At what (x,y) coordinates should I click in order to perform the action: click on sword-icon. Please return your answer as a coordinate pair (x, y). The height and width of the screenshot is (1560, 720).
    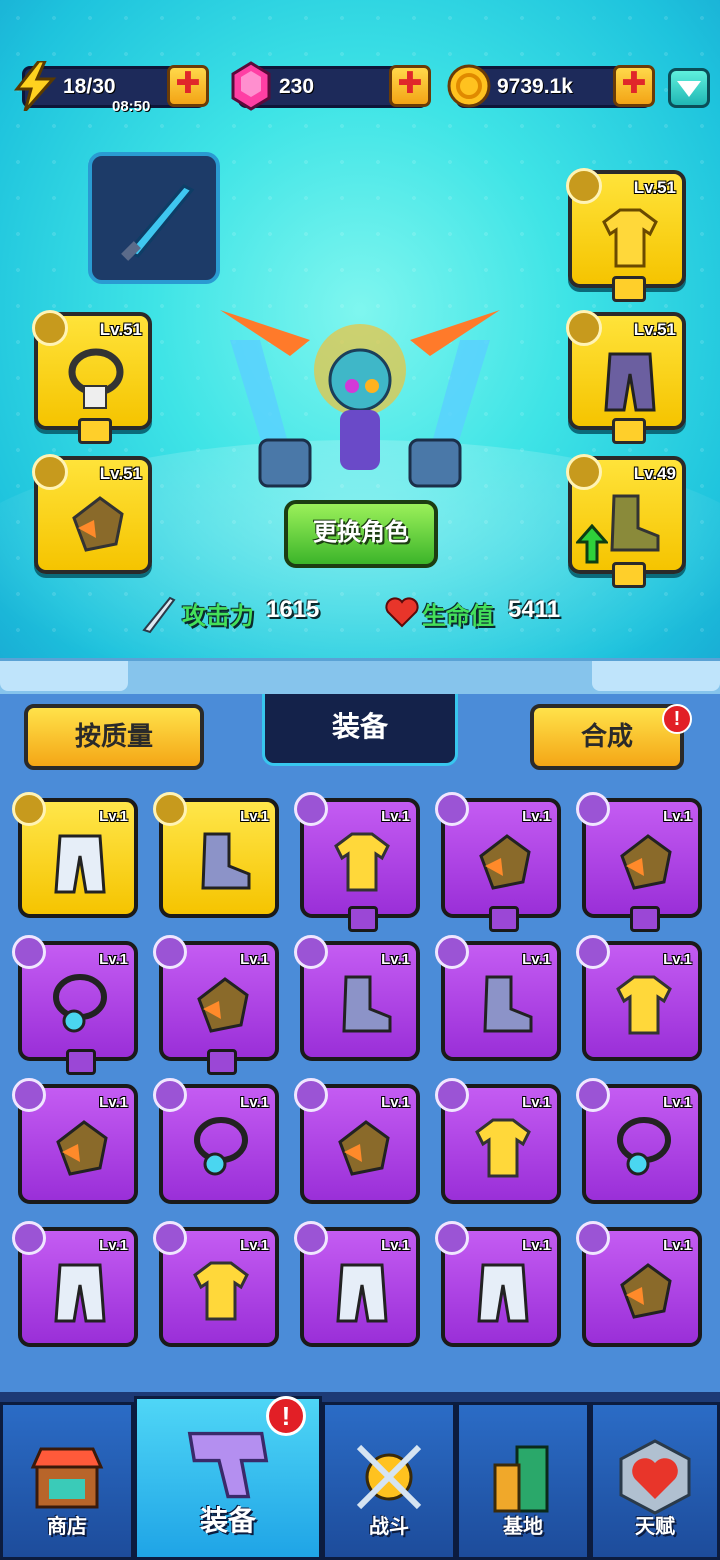
    Looking at the image, I should click on (159, 615).